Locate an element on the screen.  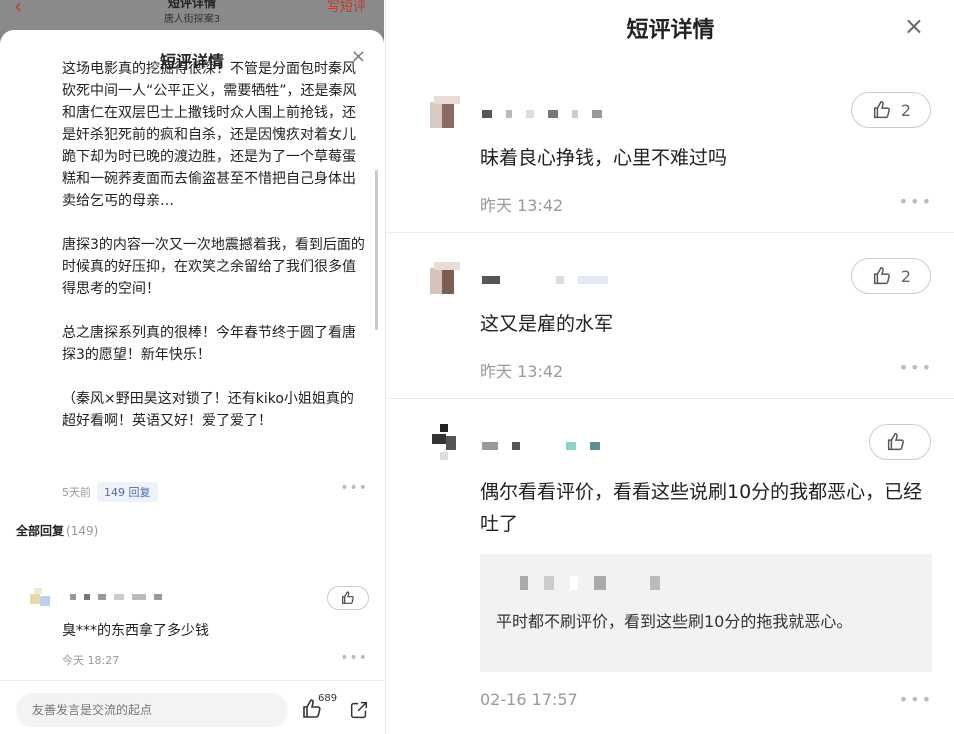
all-replies-count: (149) is located at coordinates (82, 531).